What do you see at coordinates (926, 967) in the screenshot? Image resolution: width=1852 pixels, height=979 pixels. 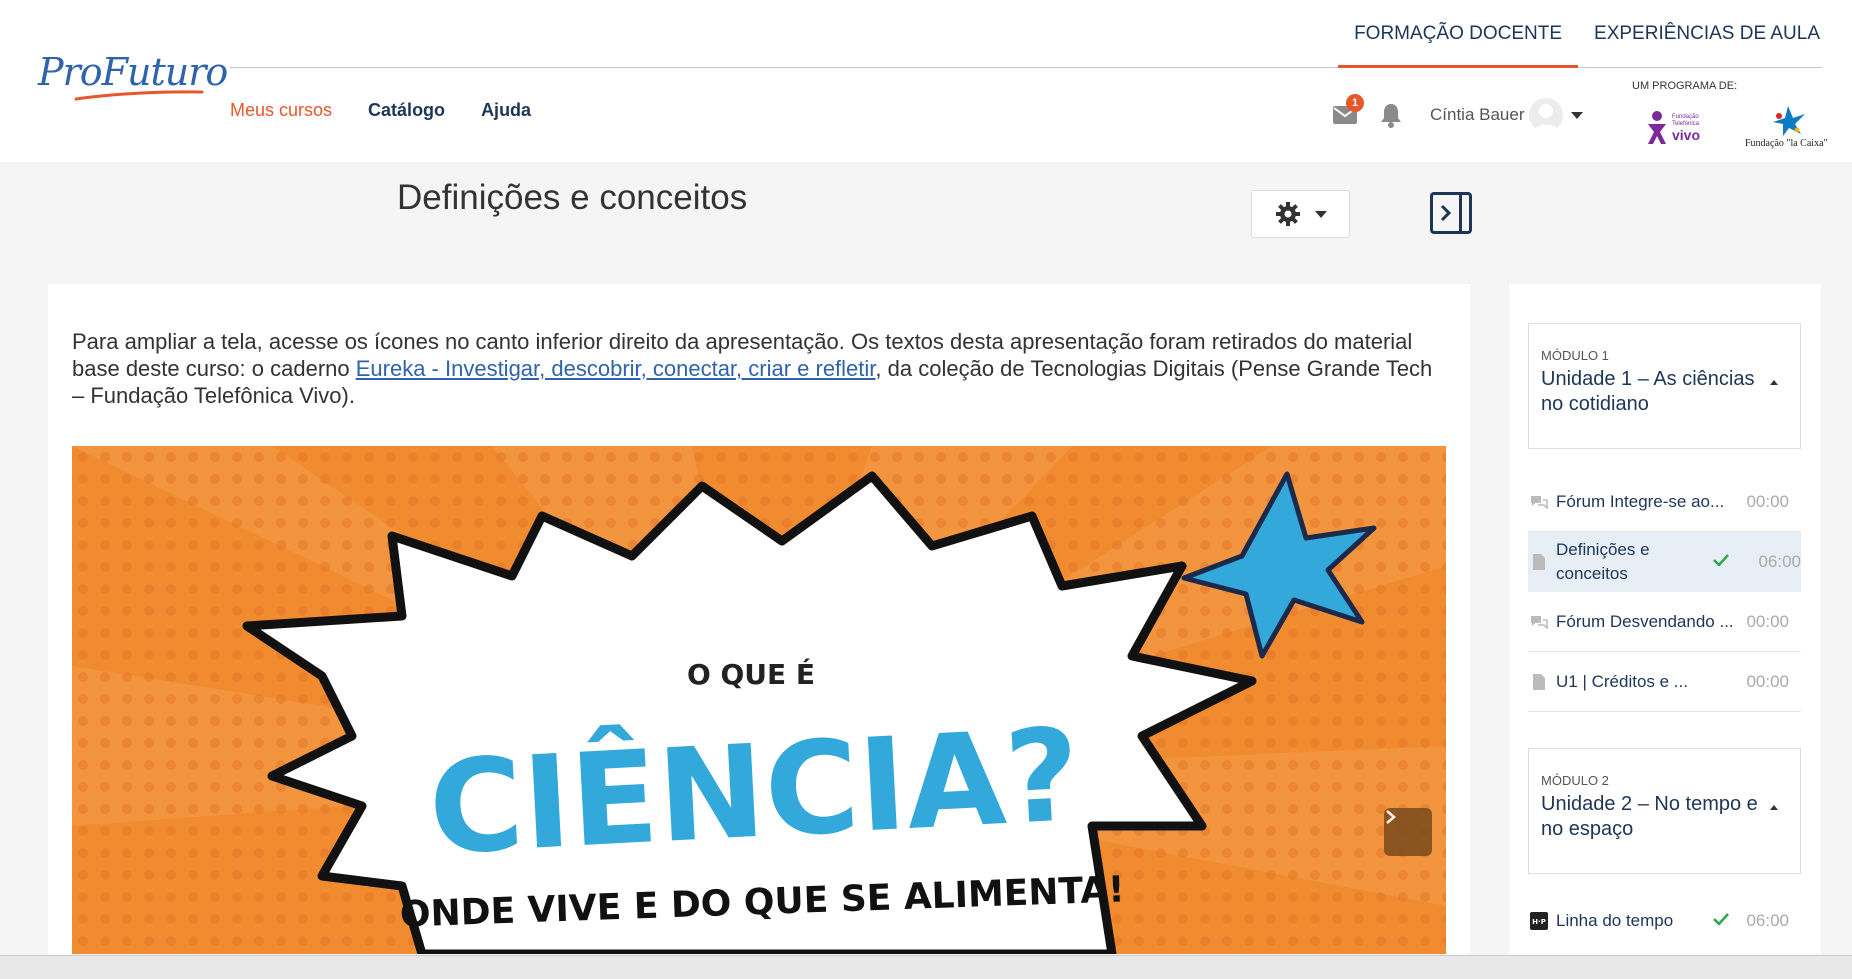 I see `bottom-strip` at bounding box center [926, 967].